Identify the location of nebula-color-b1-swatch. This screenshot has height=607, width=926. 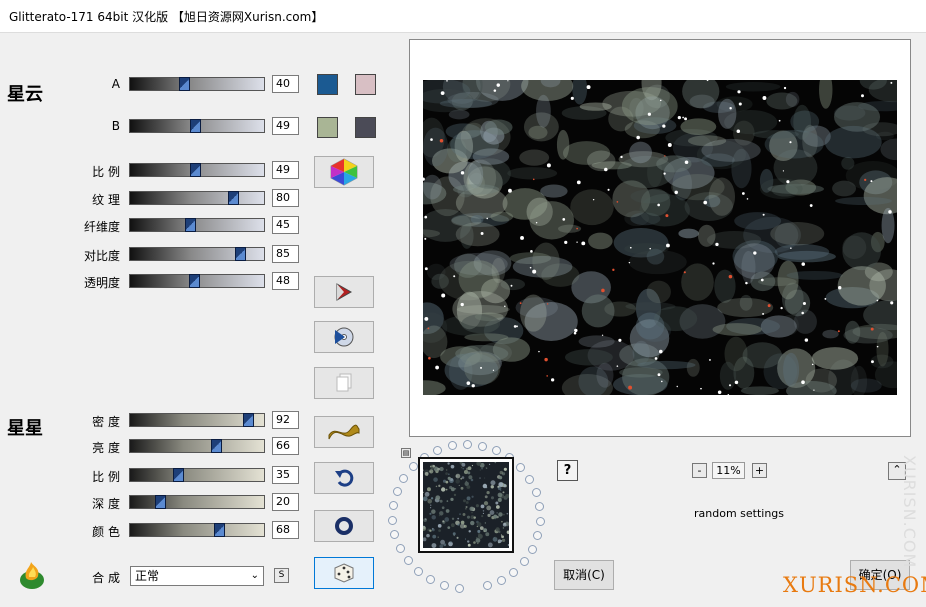
(327, 127).